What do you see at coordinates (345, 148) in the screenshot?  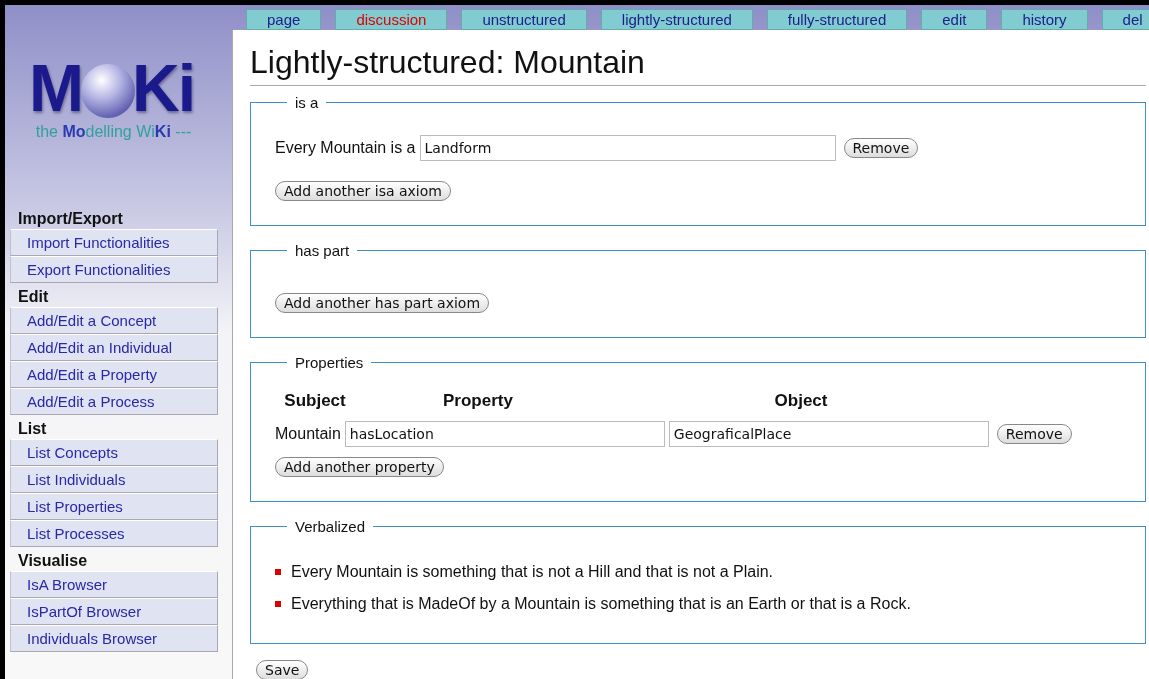 I see `axiom-label: Every Mountain is a` at bounding box center [345, 148].